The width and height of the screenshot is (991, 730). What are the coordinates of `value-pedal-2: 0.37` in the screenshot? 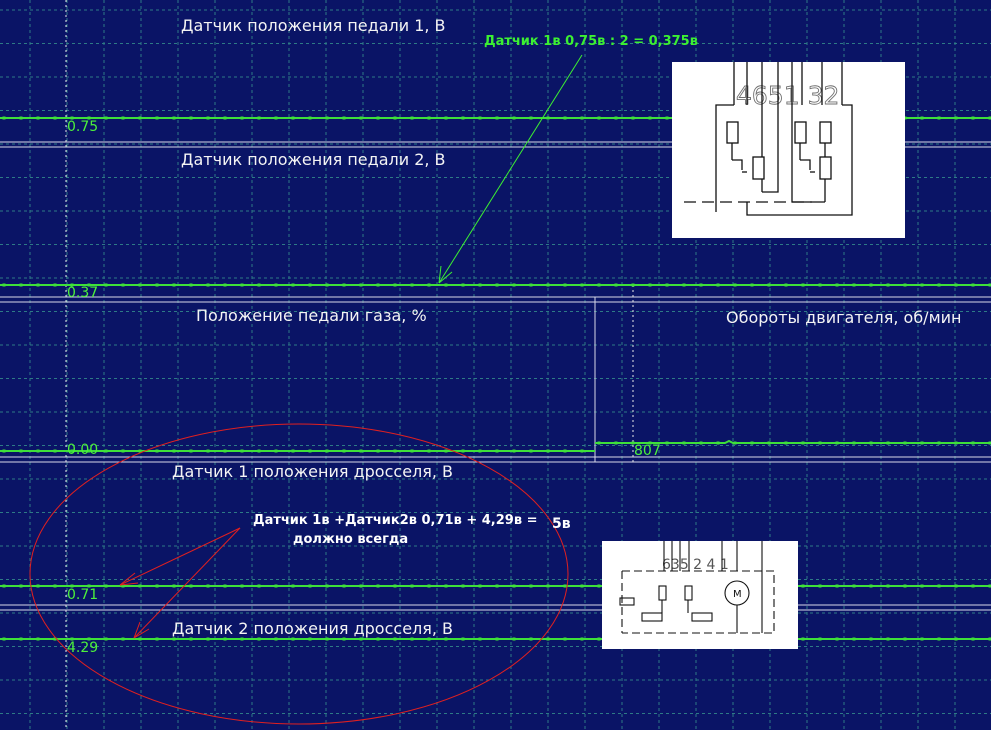 It's located at (83, 293).